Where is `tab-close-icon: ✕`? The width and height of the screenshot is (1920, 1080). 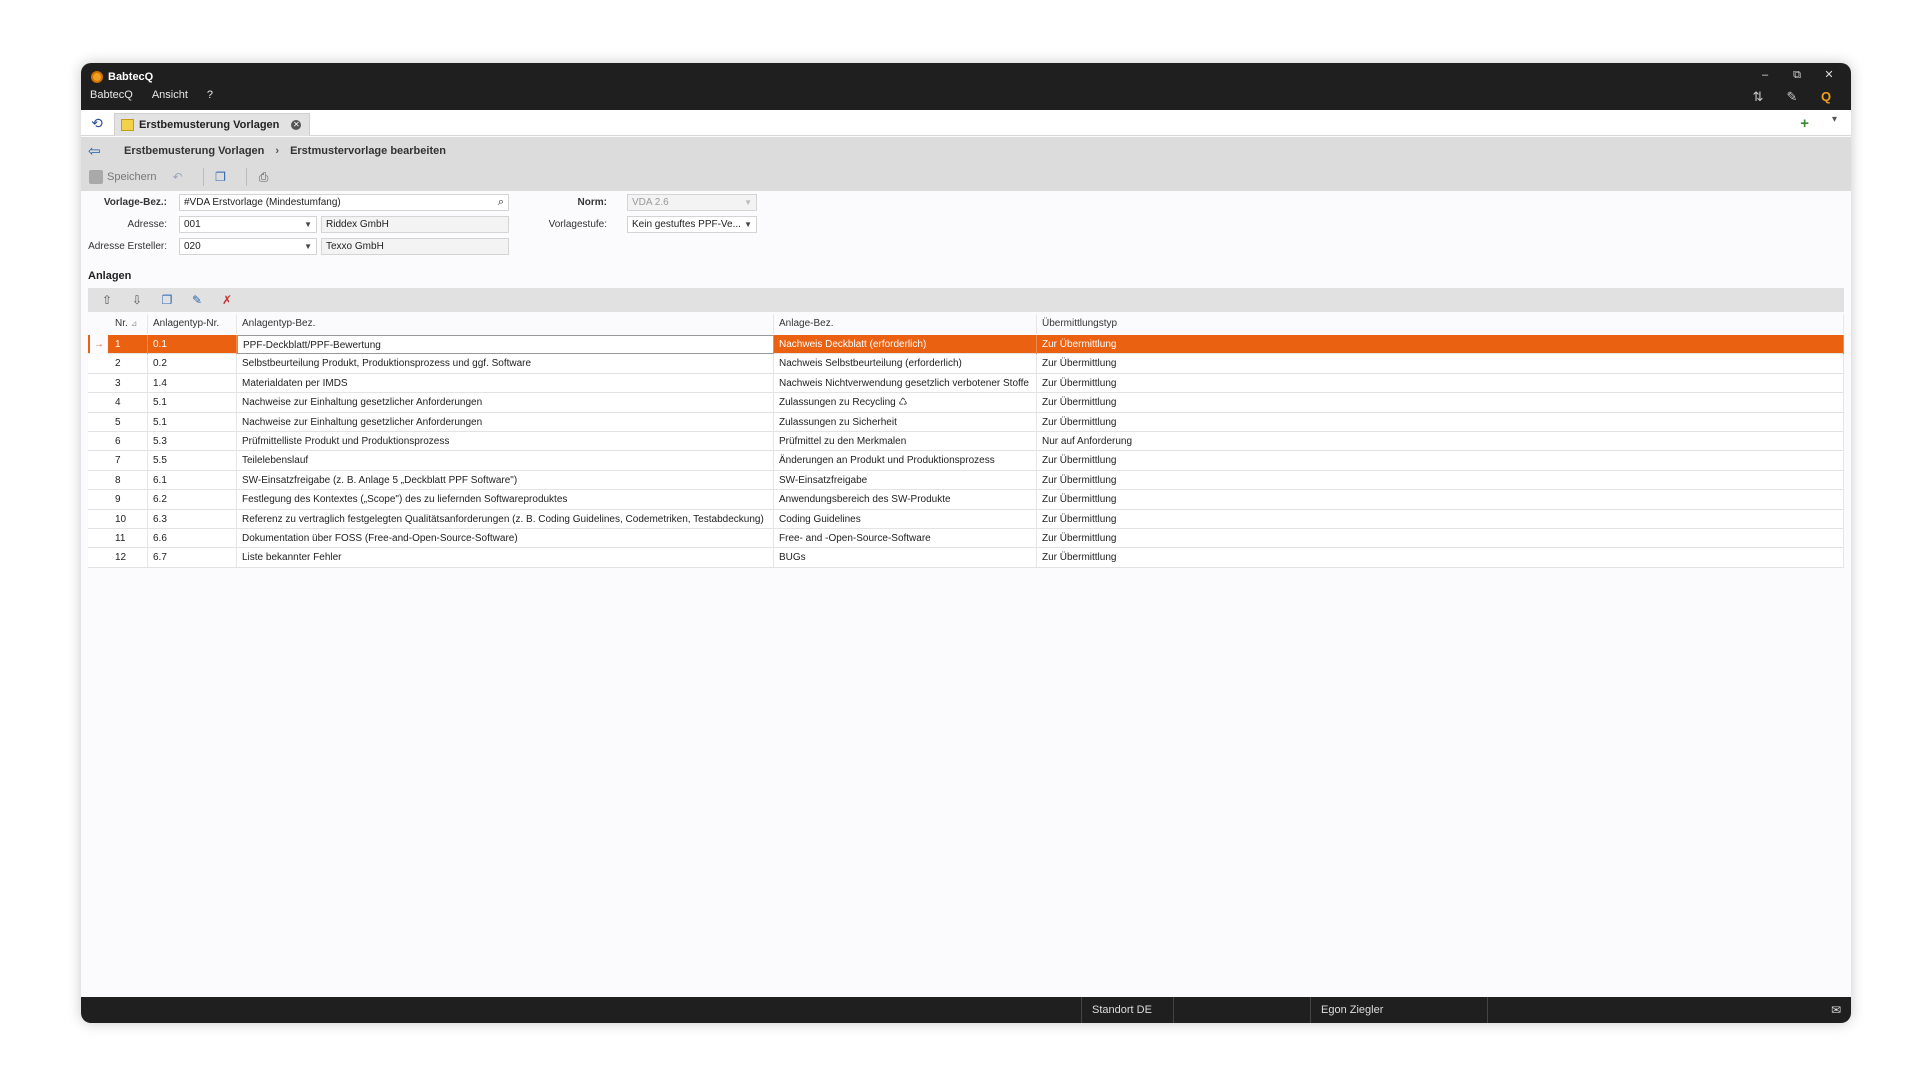
tab-close-icon: ✕ is located at coordinates (296, 125).